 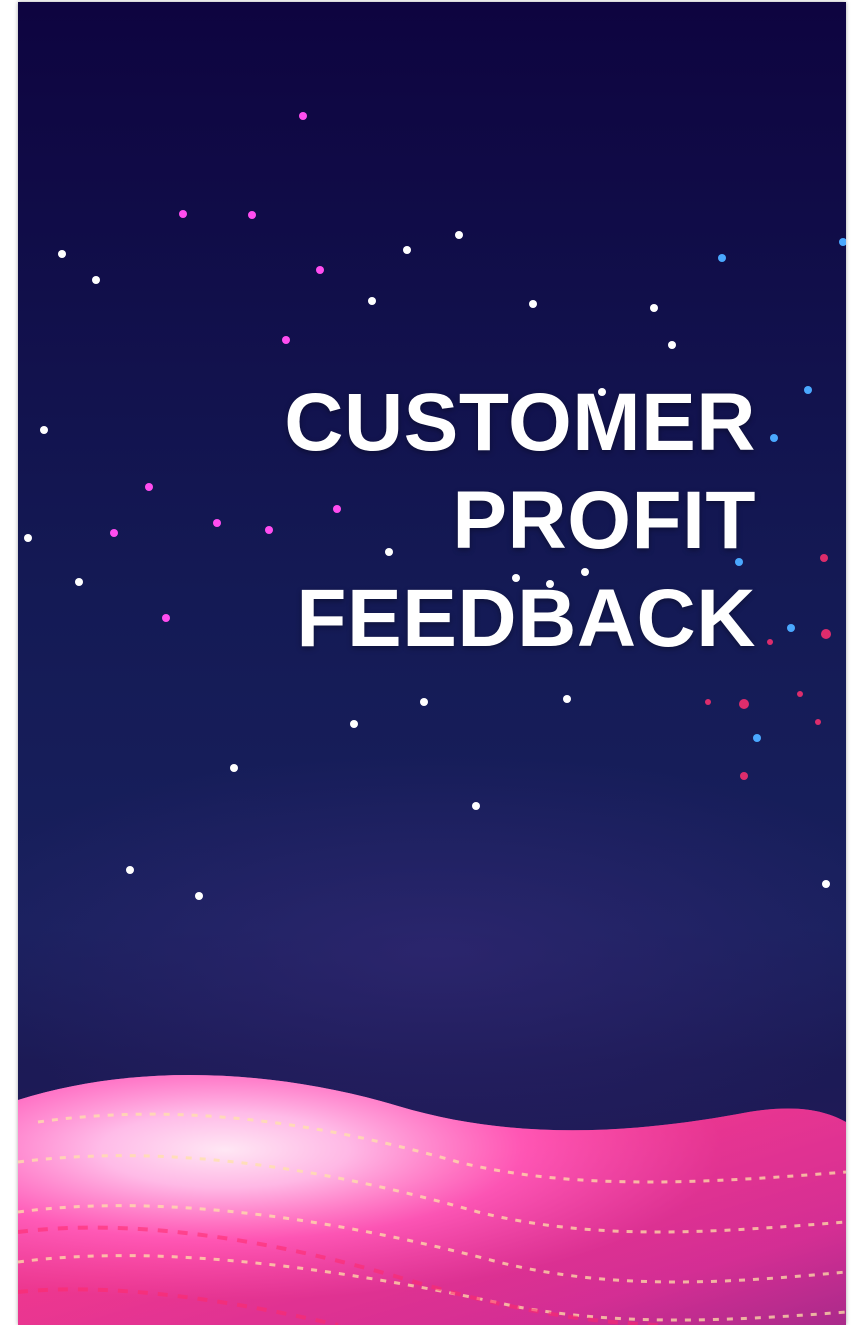 What do you see at coordinates (604, 520) in the screenshot?
I see `title-line-2: PROFIT` at bounding box center [604, 520].